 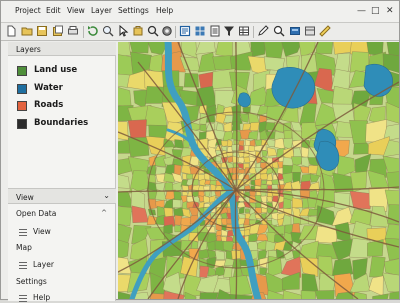 What do you see at coordinates (325, 31) in the screenshot?
I see `measure-icon` at bounding box center [325, 31].